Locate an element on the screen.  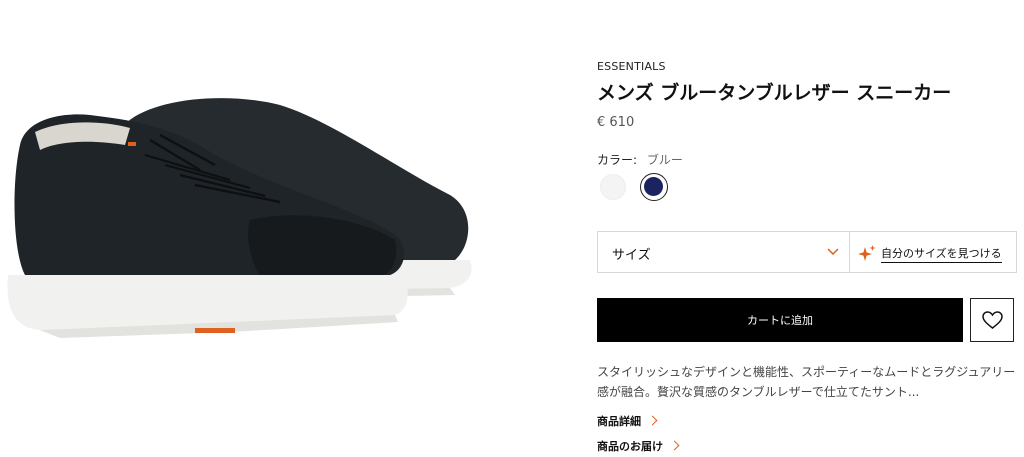
product-line-label: ESSENTIALS is located at coordinates (631, 66).